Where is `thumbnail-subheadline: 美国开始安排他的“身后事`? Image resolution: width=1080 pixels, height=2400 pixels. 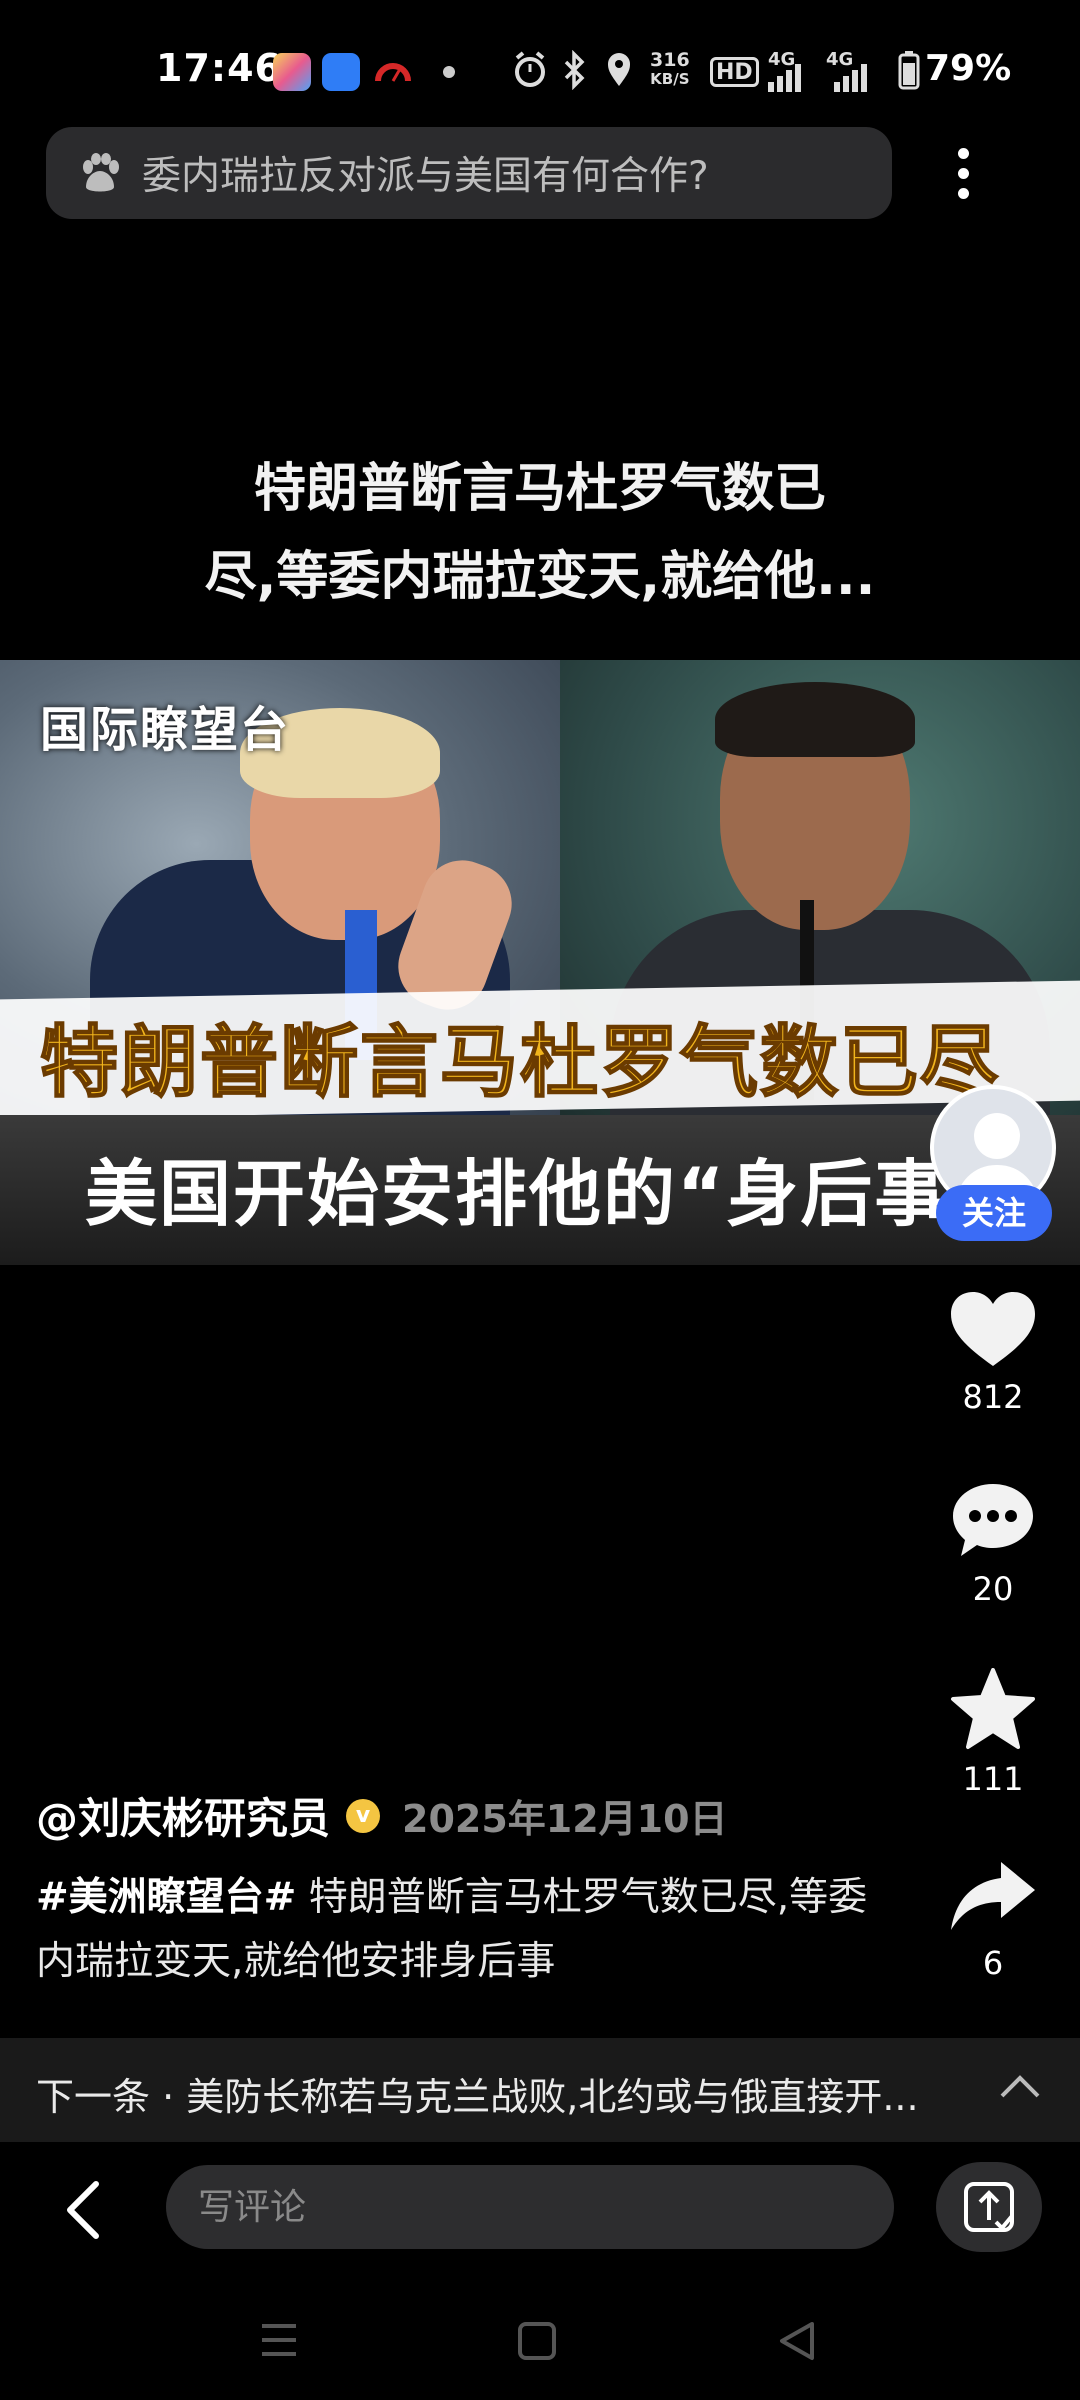 thumbnail-subheadline: 美国开始安排他的“身后事 is located at coordinates (517, 1194).